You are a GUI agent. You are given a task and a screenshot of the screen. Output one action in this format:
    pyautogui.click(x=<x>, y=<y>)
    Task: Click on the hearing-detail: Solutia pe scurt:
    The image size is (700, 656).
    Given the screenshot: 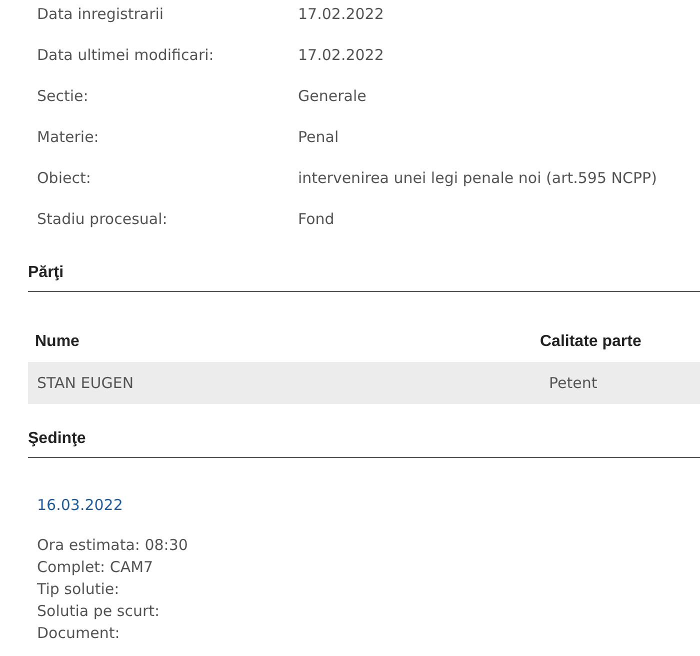 What is the action you would take?
    pyautogui.click(x=99, y=611)
    